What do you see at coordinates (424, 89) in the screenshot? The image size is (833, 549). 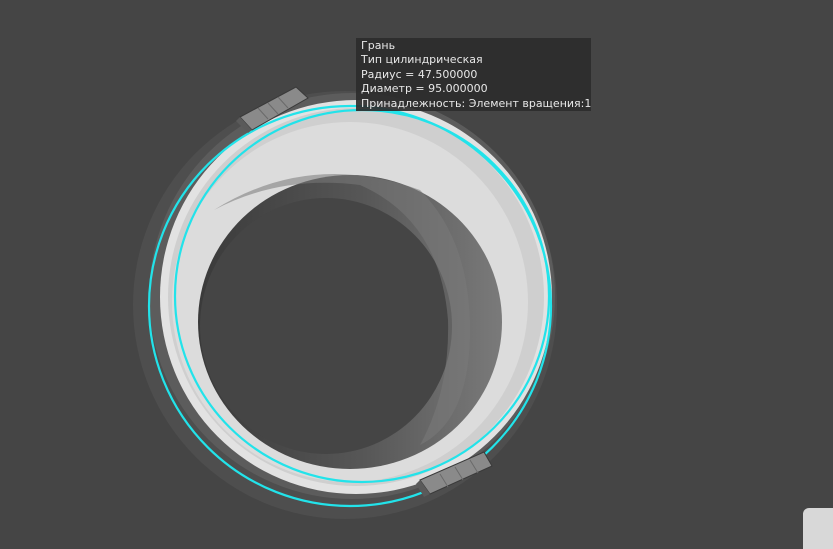 I see `tooltip-diameter: Диаметр = 95.000000` at bounding box center [424, 89].